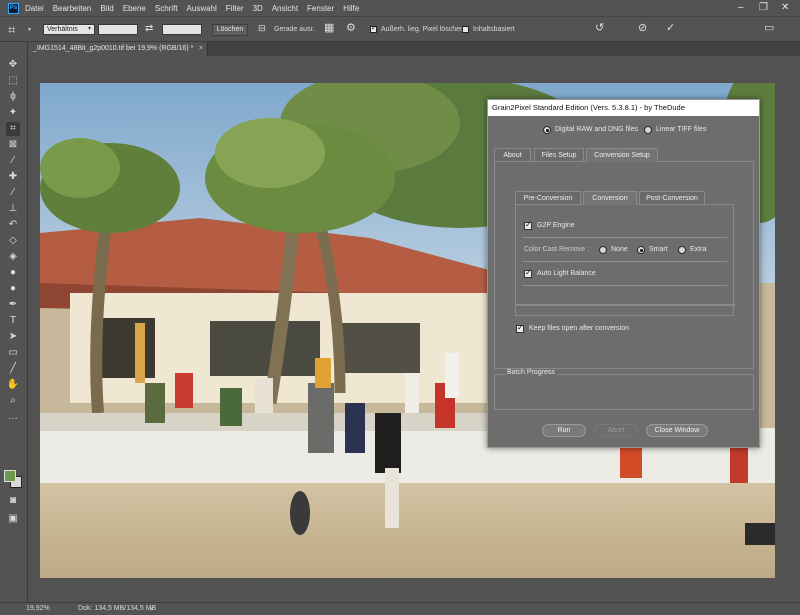 This screenshot has width=800, height=615. What do you see at coordinates (677, 430) in the screenshot?
I see `close-window-button: Close Window` at bounding box center [677, 430].